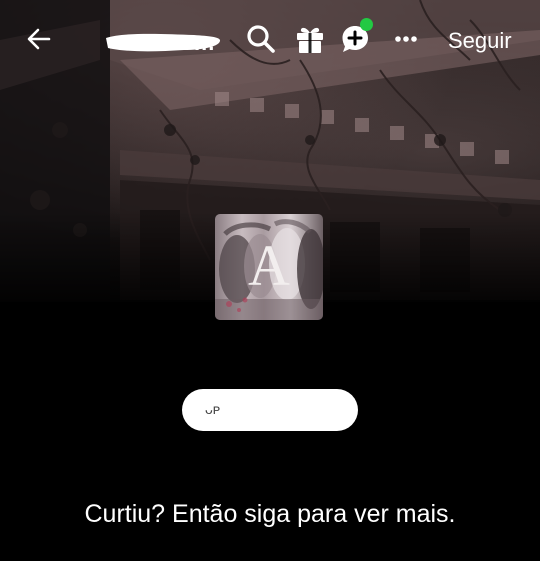  I want to click on follow-prompt-text: Curtiu? Então siga para ver mais., so click(270, 514).